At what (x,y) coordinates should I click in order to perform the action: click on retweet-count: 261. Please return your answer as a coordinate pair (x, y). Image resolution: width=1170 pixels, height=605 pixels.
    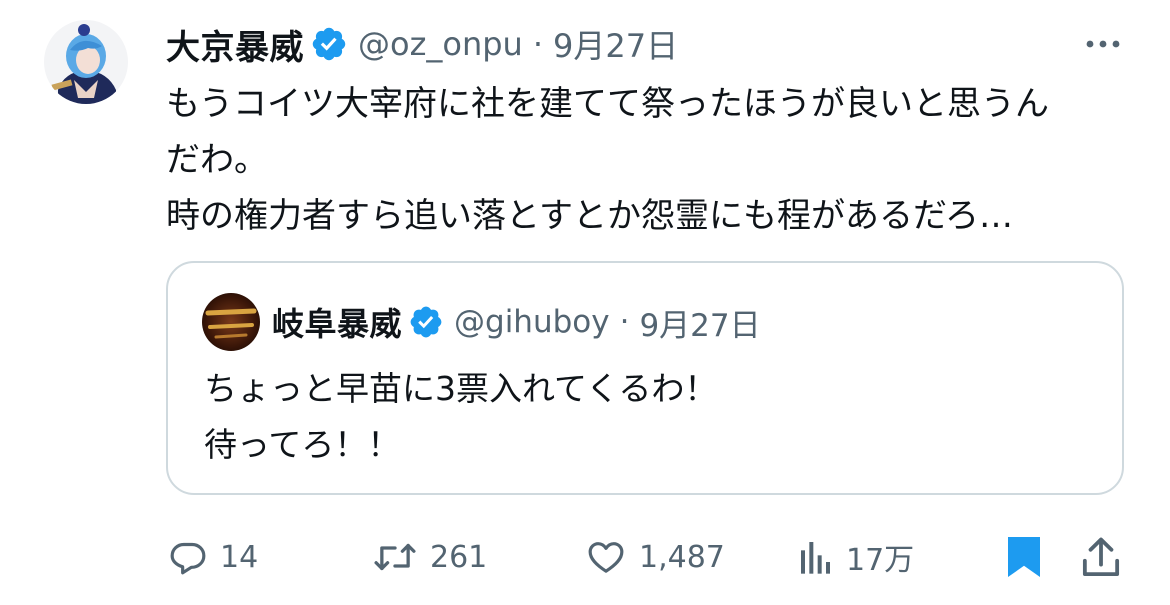
    Looking at the image, I should click on (459, 557).